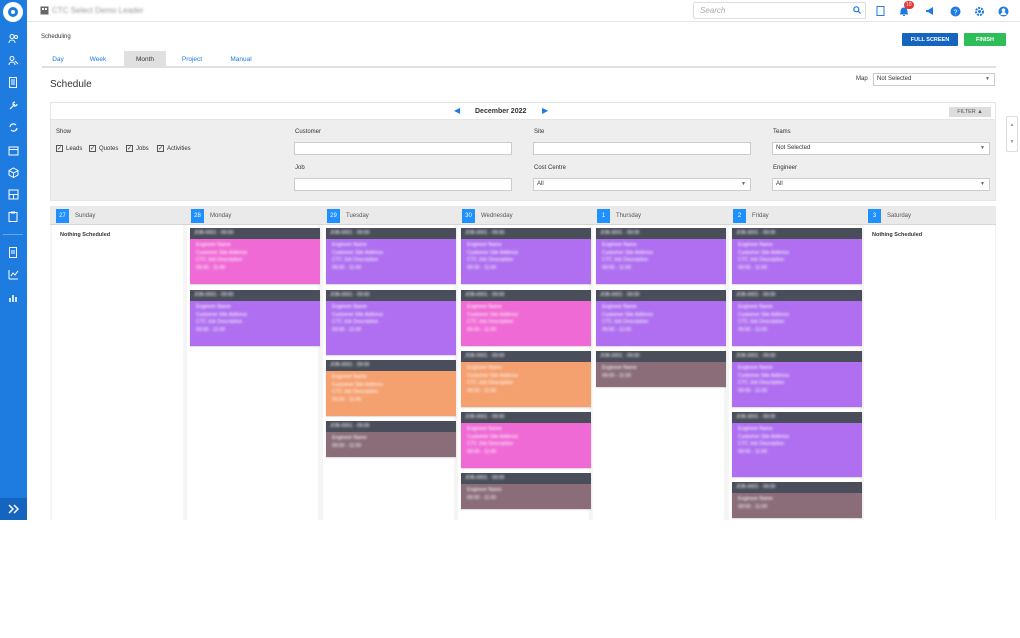  I want to click on analytics-icon, so click(13, 274).